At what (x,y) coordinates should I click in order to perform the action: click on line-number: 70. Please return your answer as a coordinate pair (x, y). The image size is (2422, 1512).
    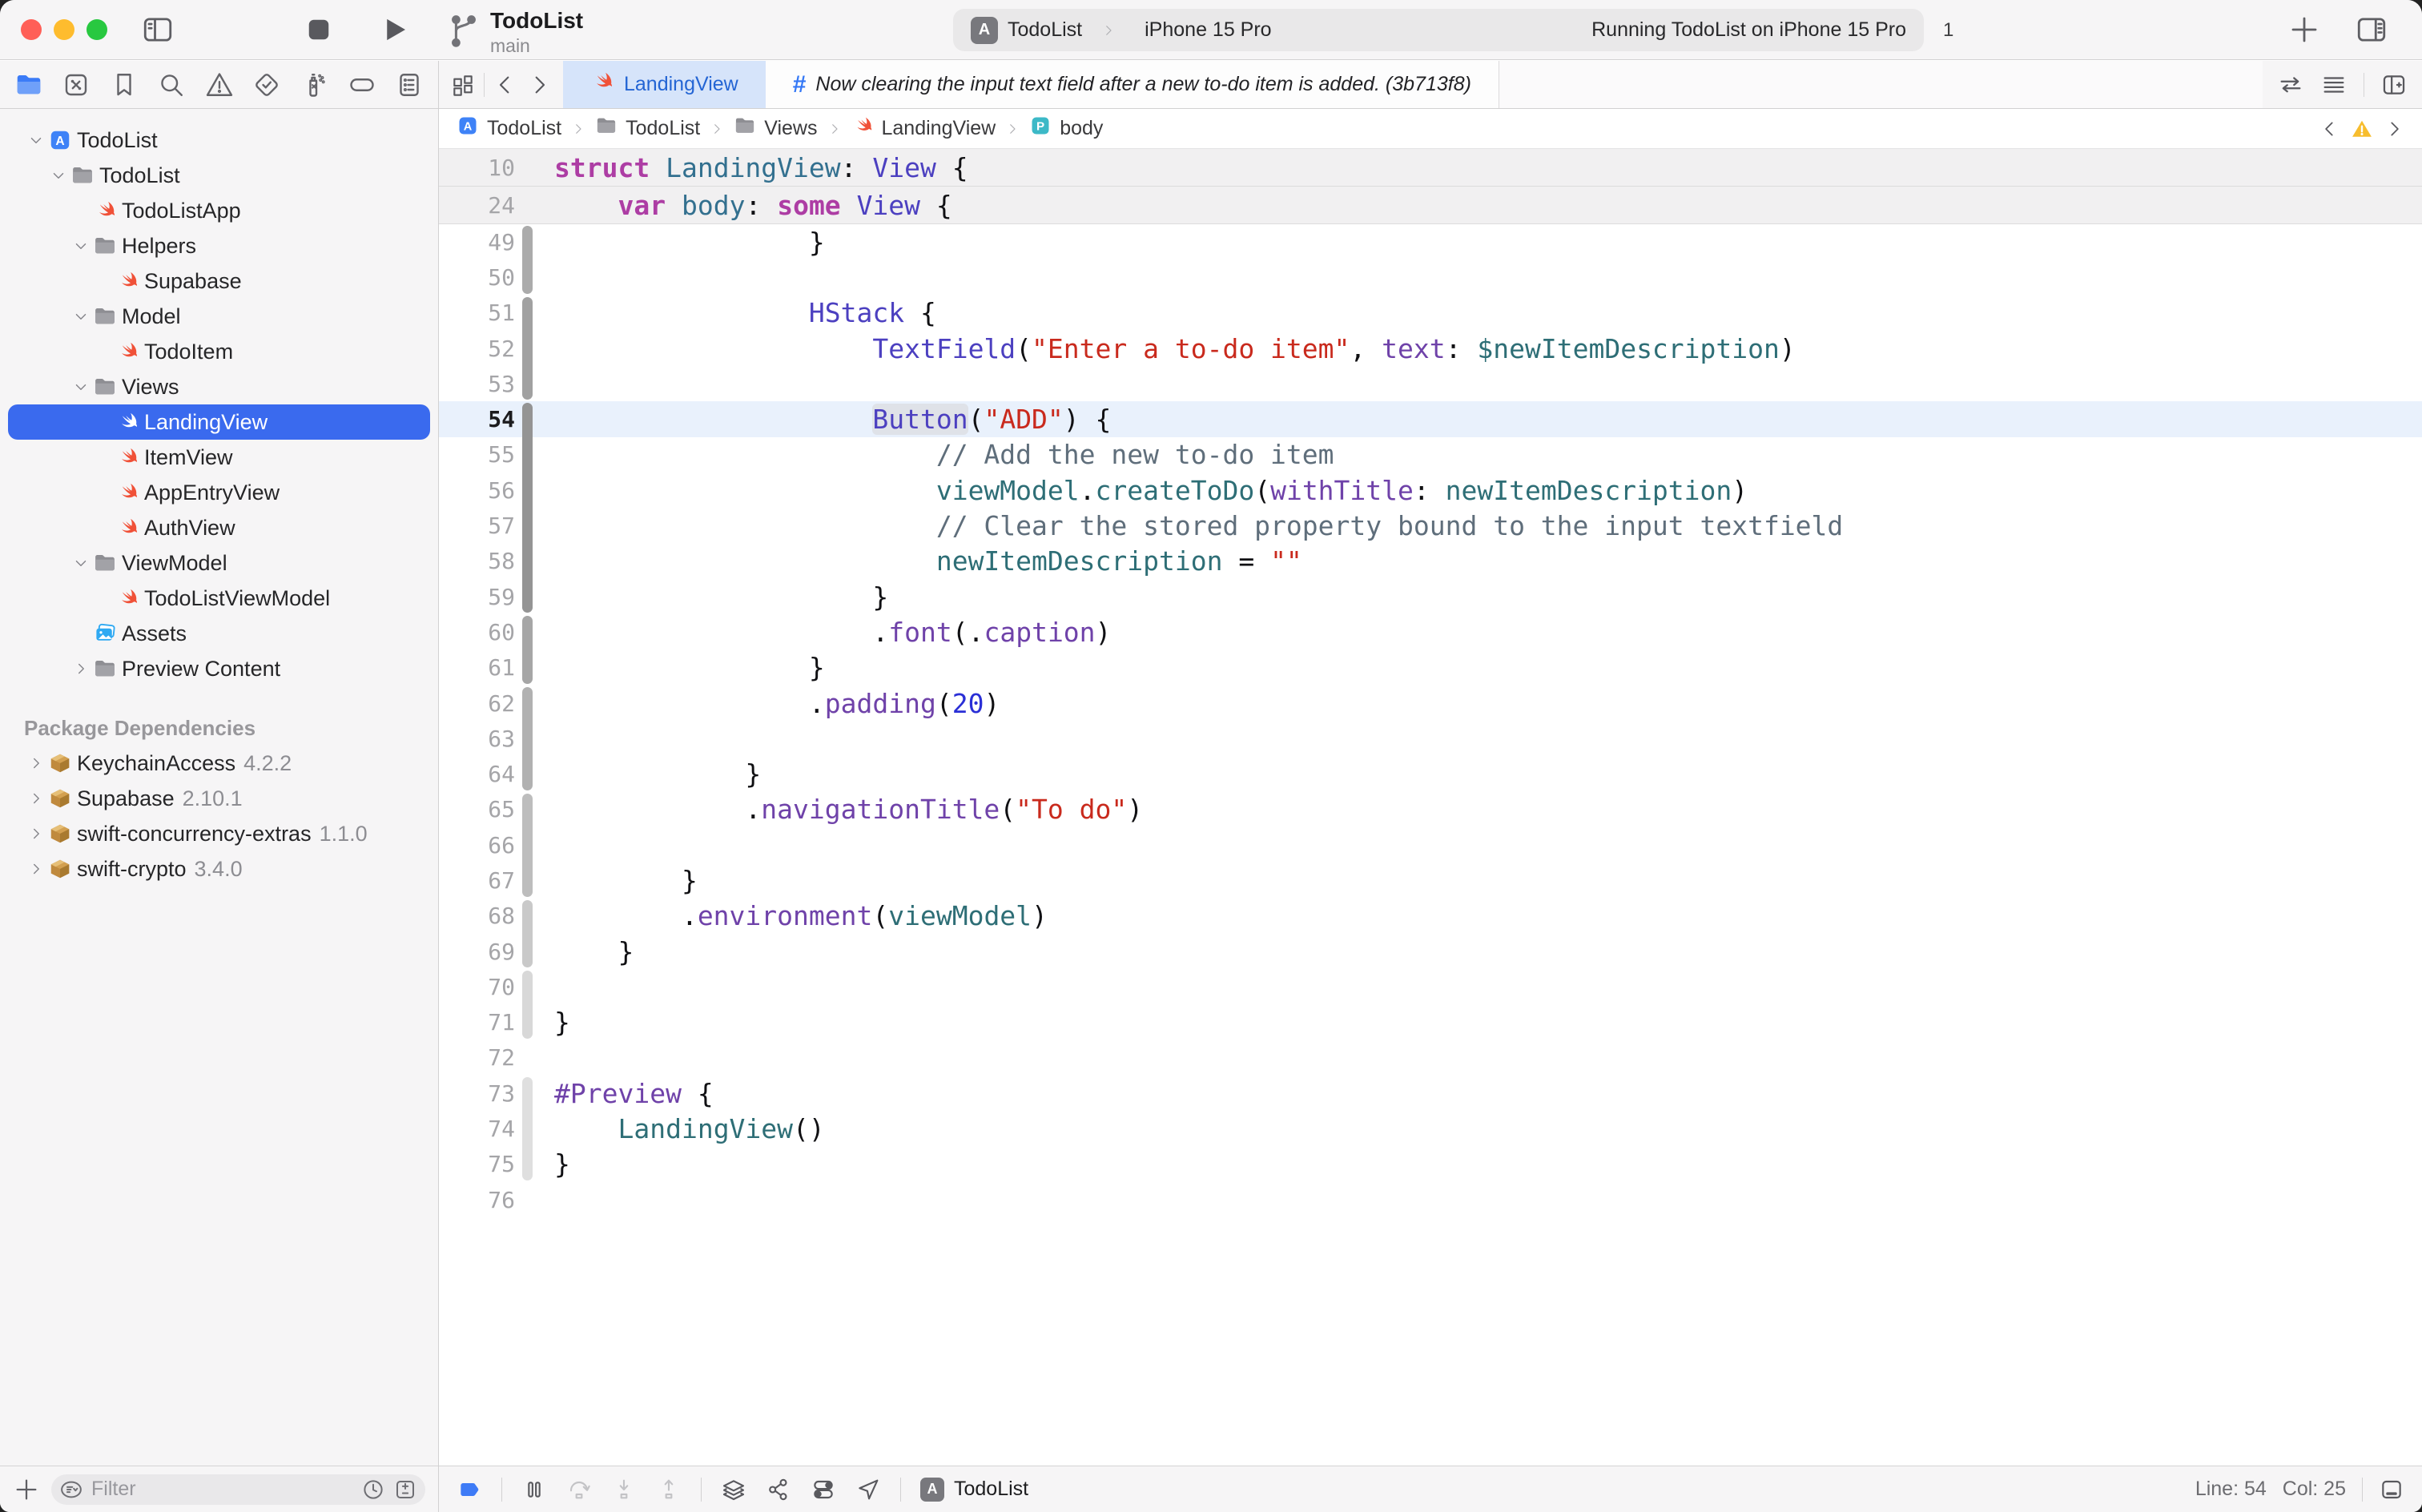
    Looking at the image, I should click on (477, 987).